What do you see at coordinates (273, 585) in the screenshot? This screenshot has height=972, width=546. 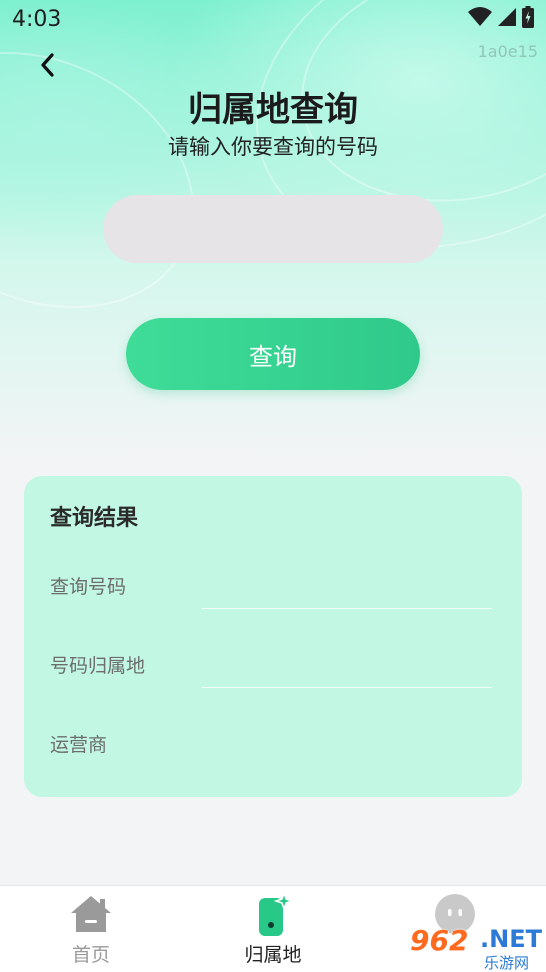 I see `result-row-number: 查询号码` at bounding box center [273, 585].